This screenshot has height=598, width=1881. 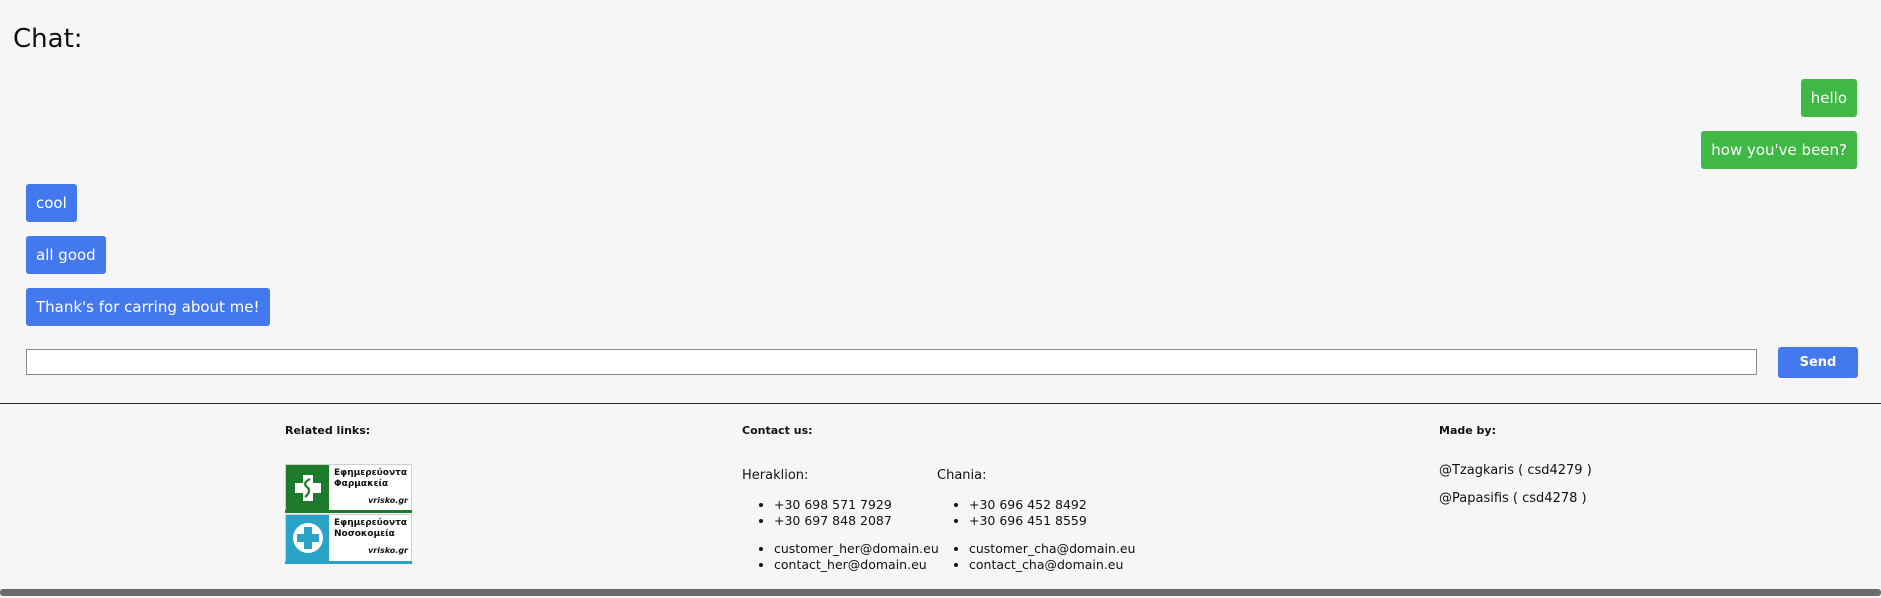 I want to click on related-links-heading: Related links:, so click(x=328, y=430).